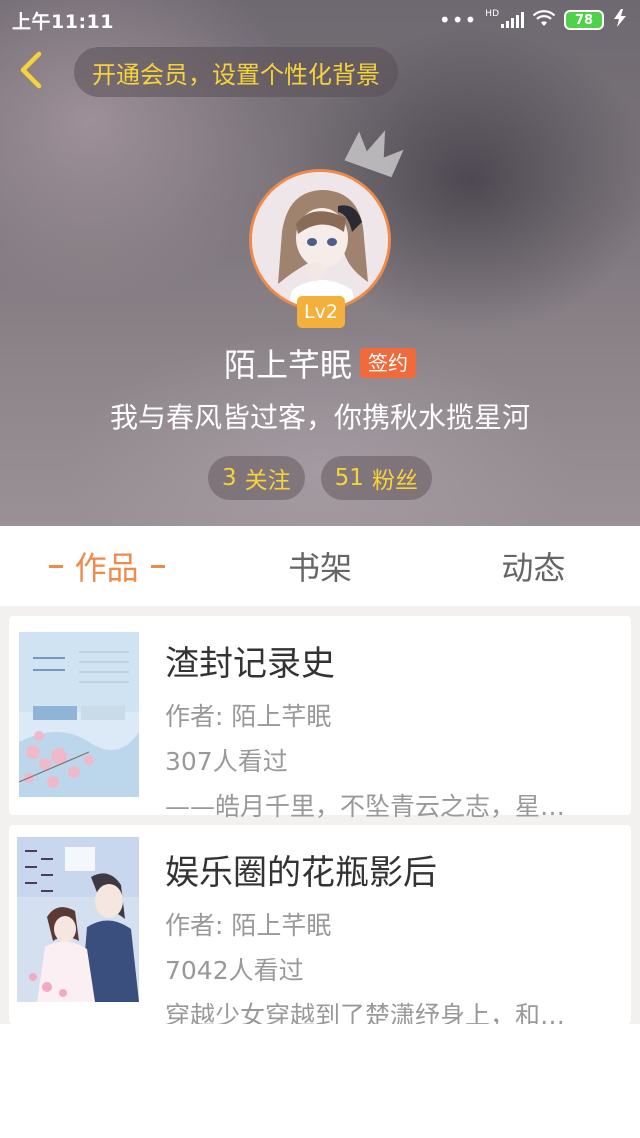  I want to click on charging-icon, so click(620, 20).